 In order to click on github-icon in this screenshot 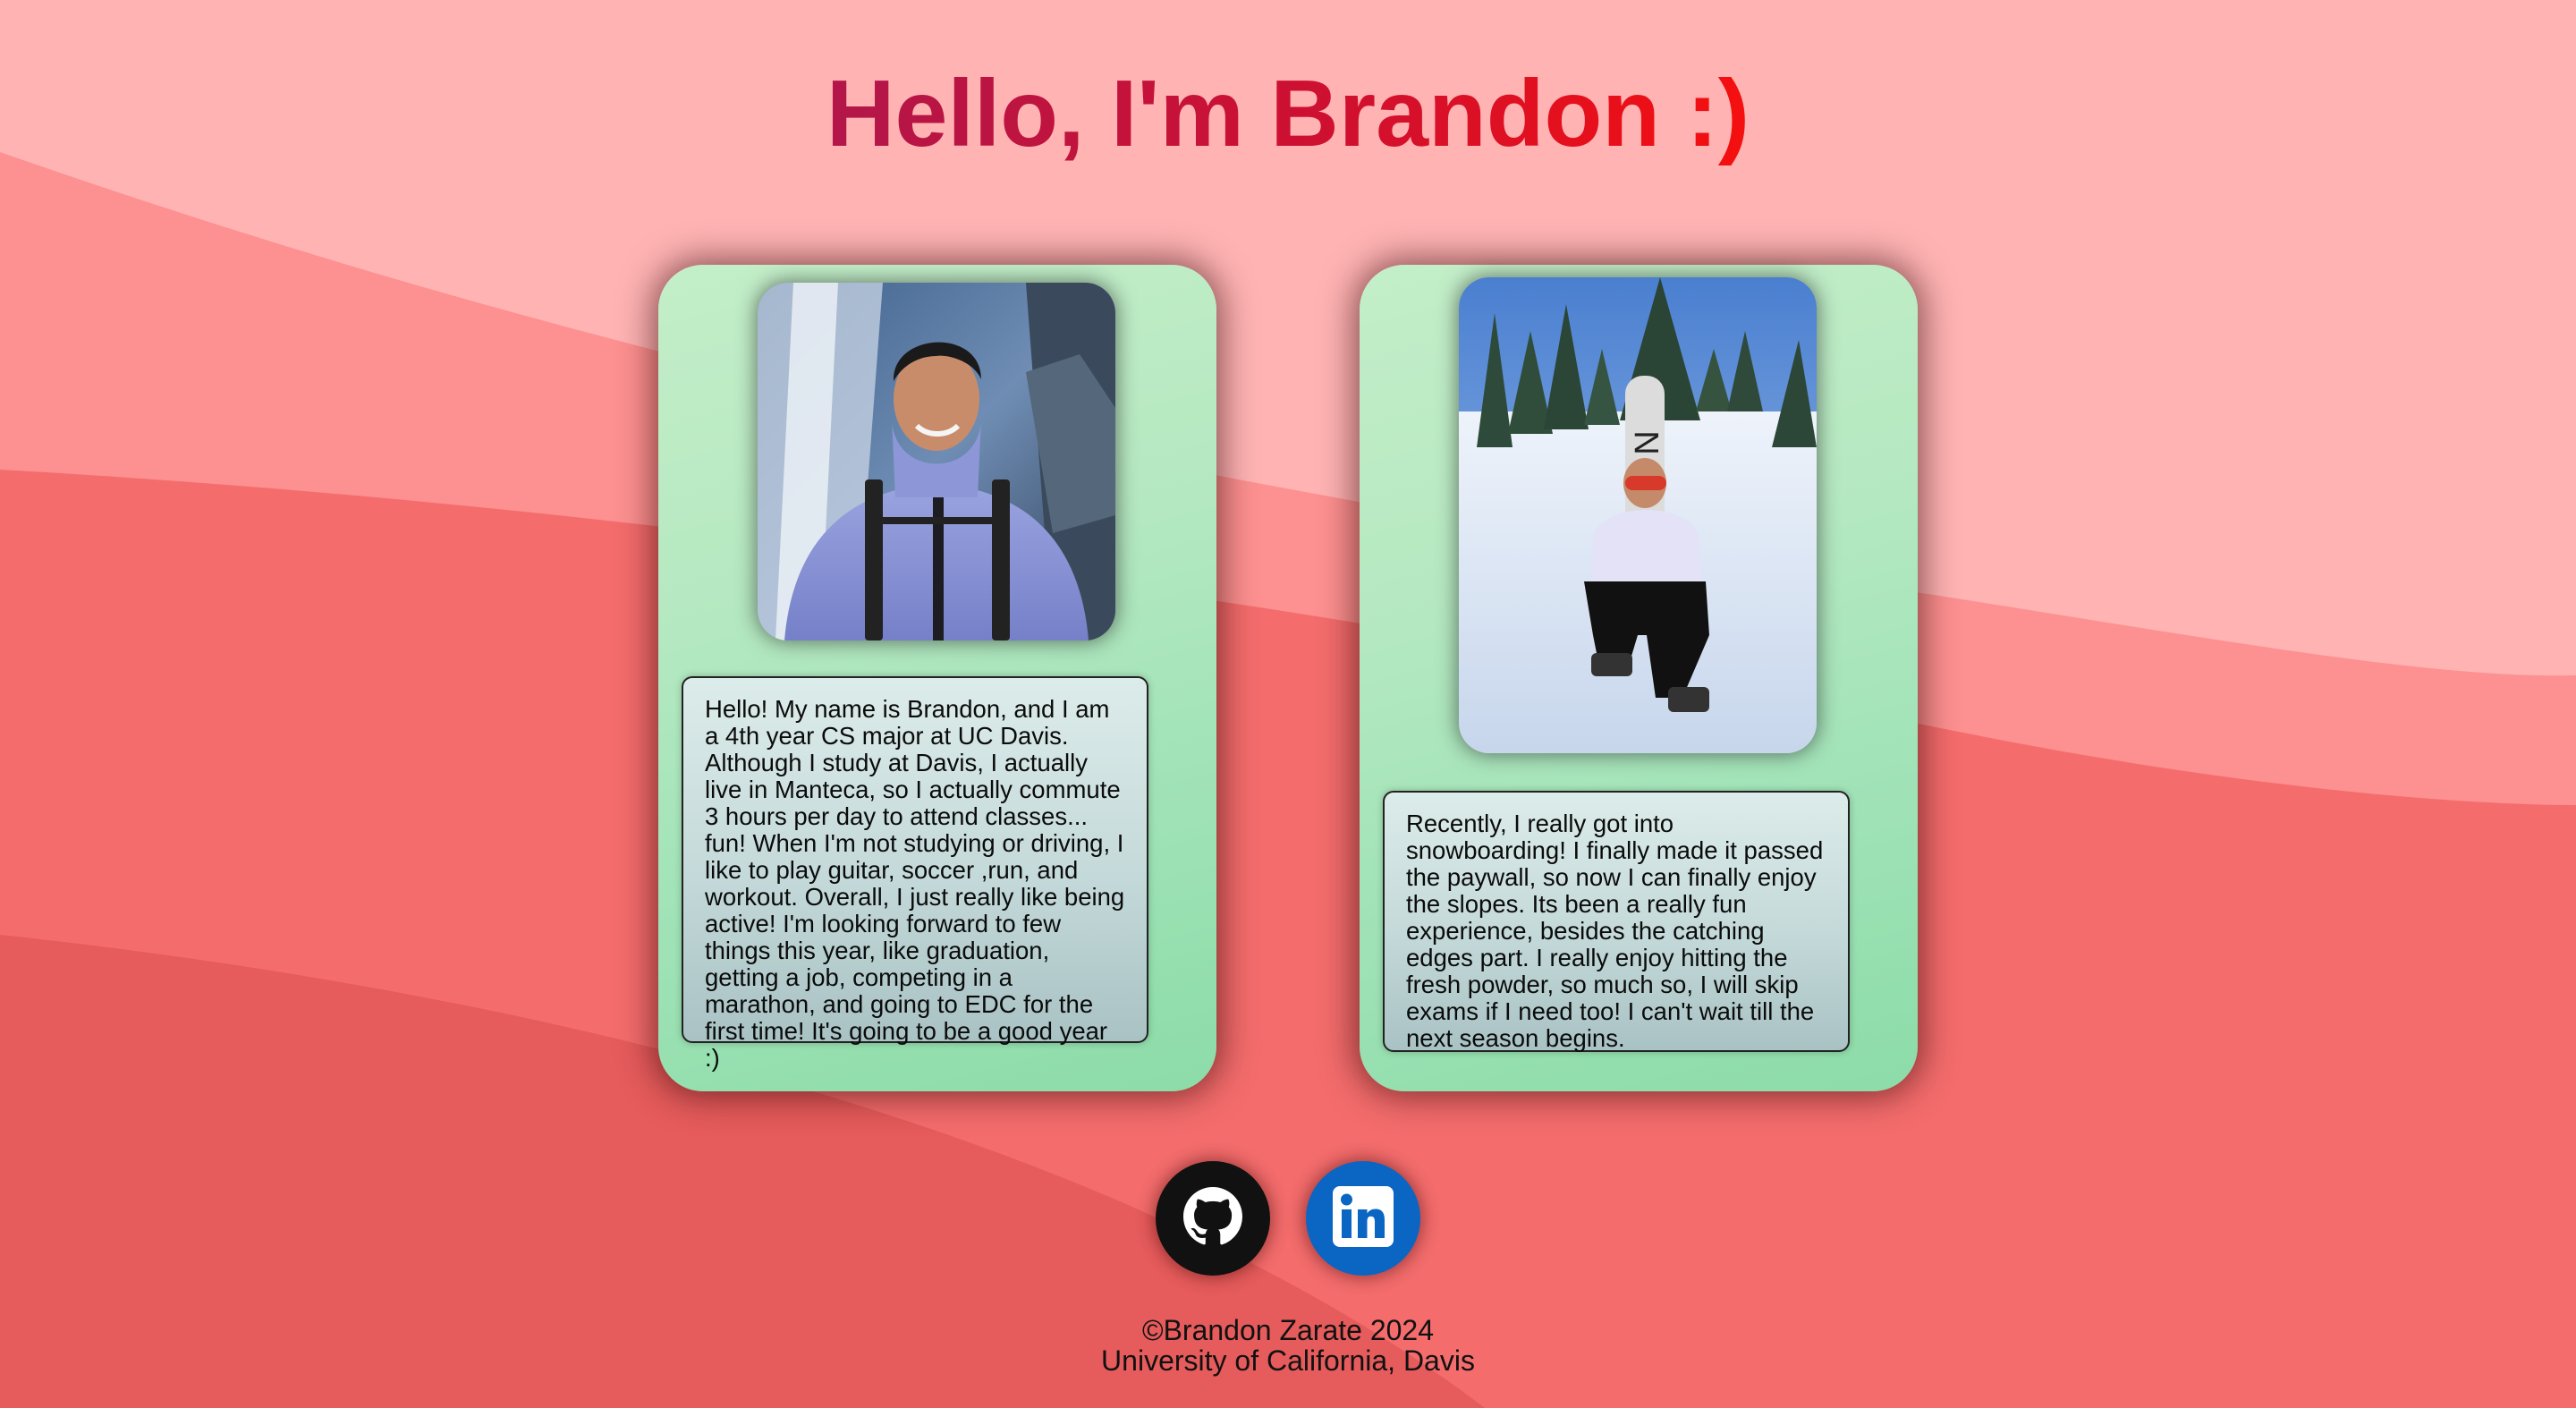, I will do `click(1212, 1218)`.